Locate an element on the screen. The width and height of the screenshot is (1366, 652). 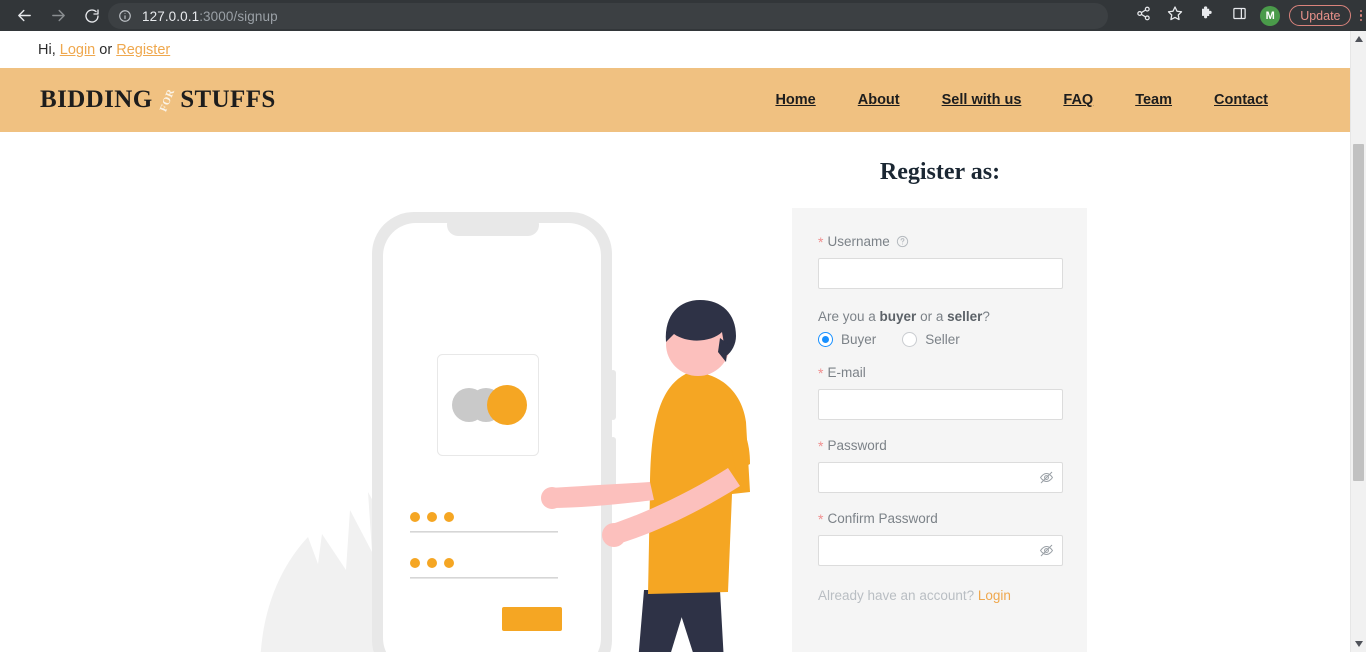
username-field-group: * Username is located at coordinates (940, 261).